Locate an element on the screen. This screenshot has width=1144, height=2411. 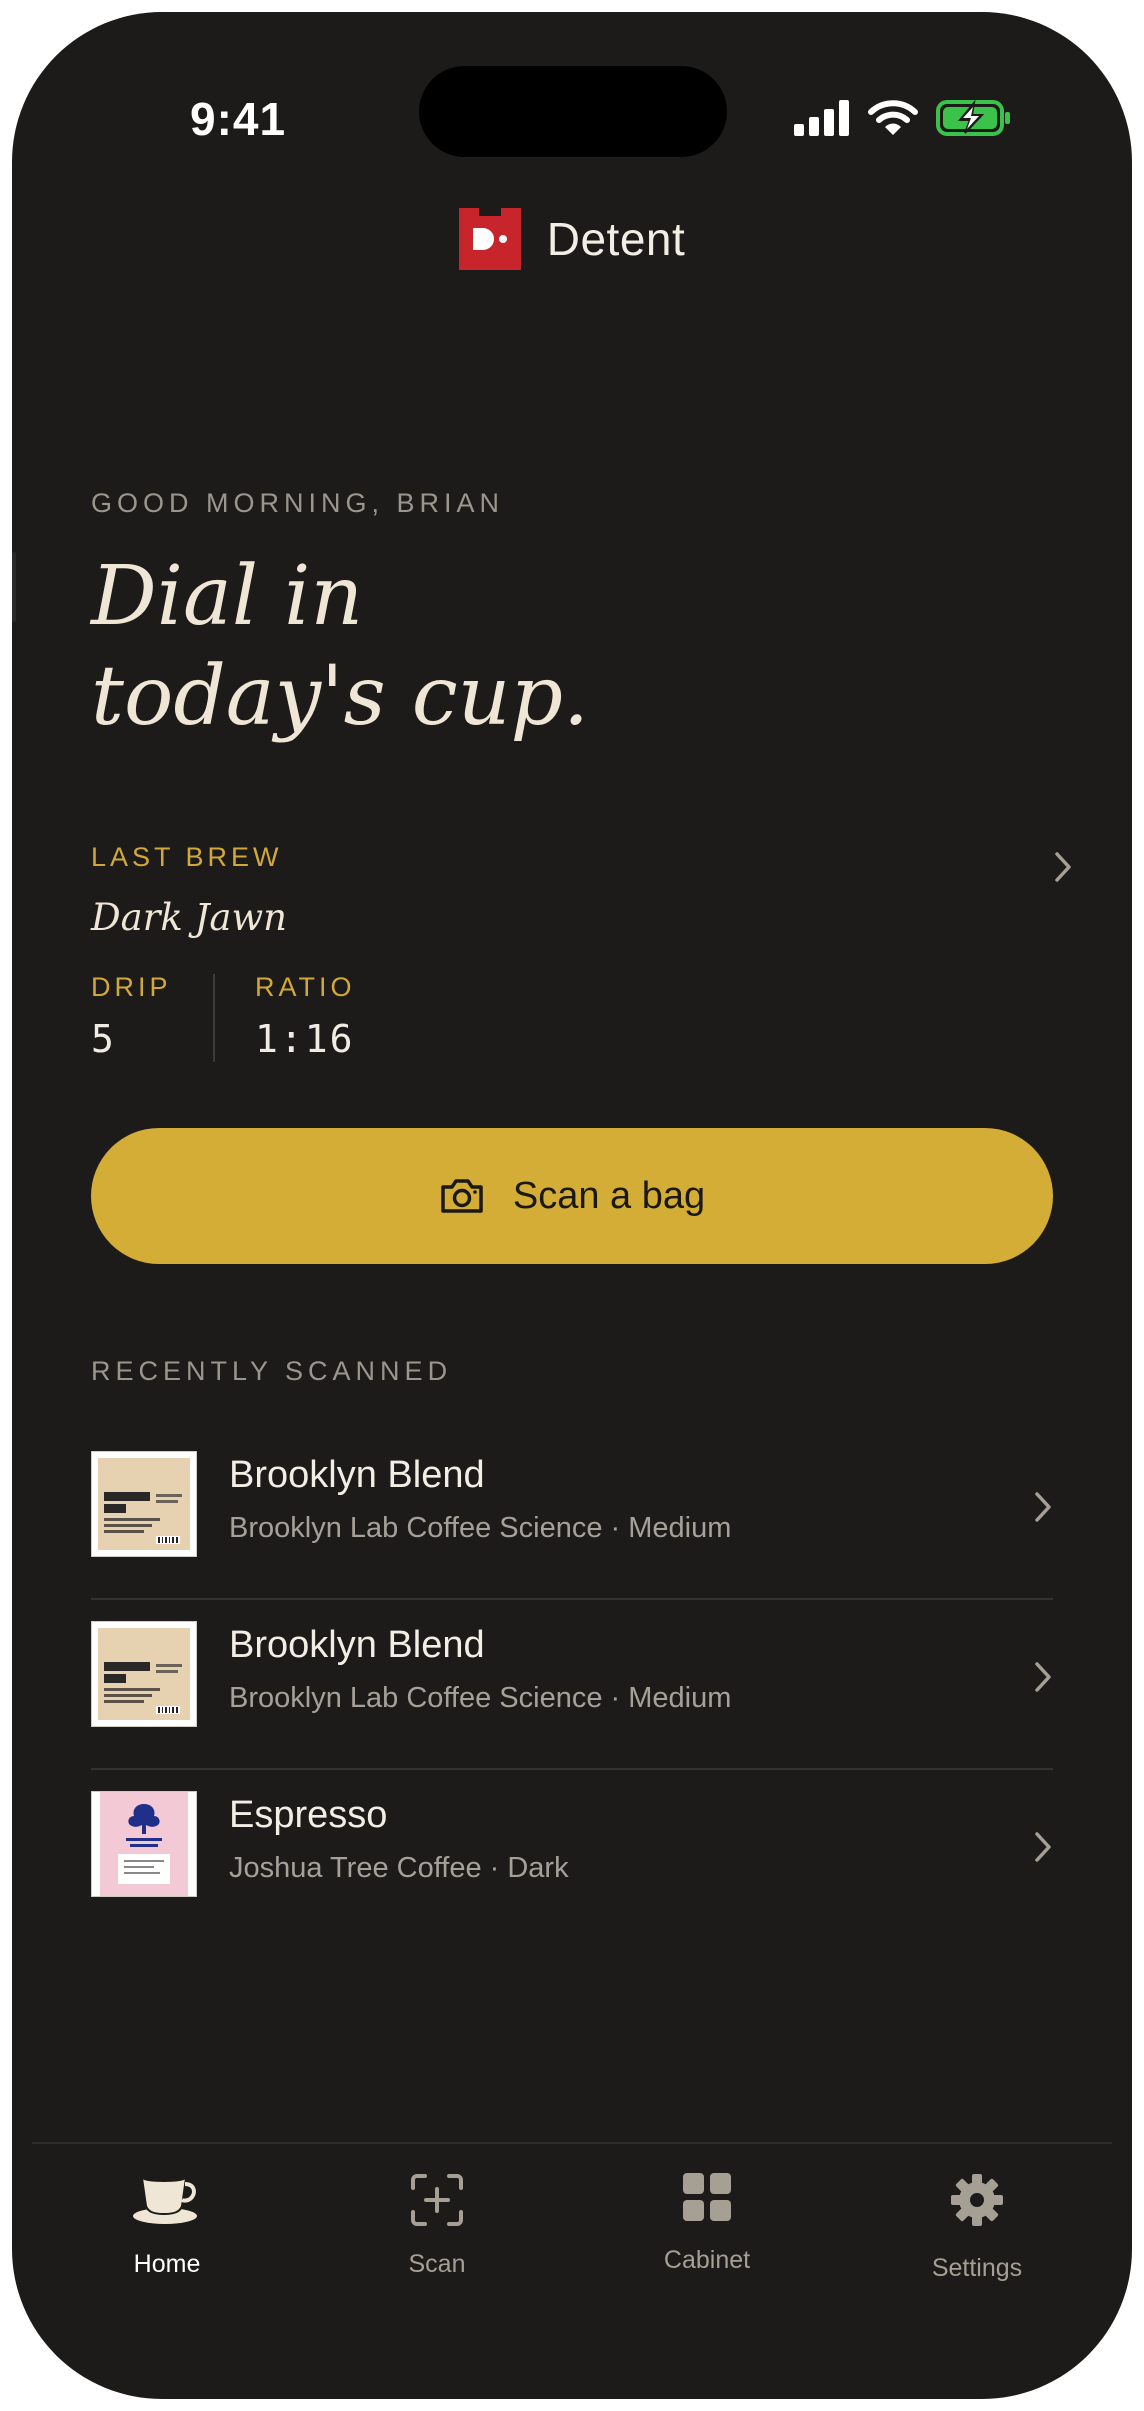
tab-bar: Home Scan Cabinet Settings is located at coordinates (572, 2223).